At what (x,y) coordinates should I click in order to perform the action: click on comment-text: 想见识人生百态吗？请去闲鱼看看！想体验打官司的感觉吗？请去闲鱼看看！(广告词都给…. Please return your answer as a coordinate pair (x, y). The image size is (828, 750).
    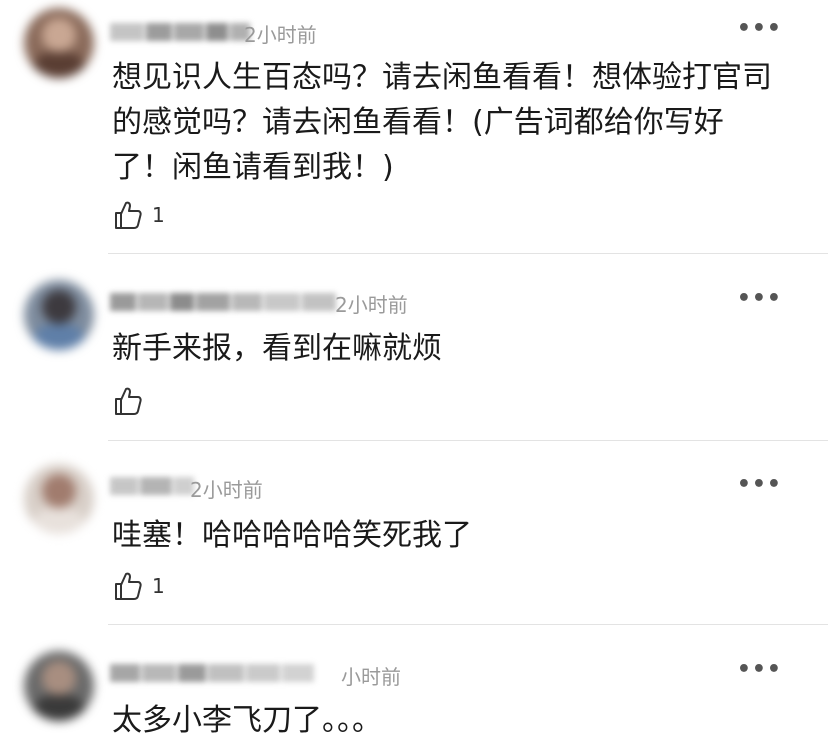
    Looking at the image, I should click on (442, 122).